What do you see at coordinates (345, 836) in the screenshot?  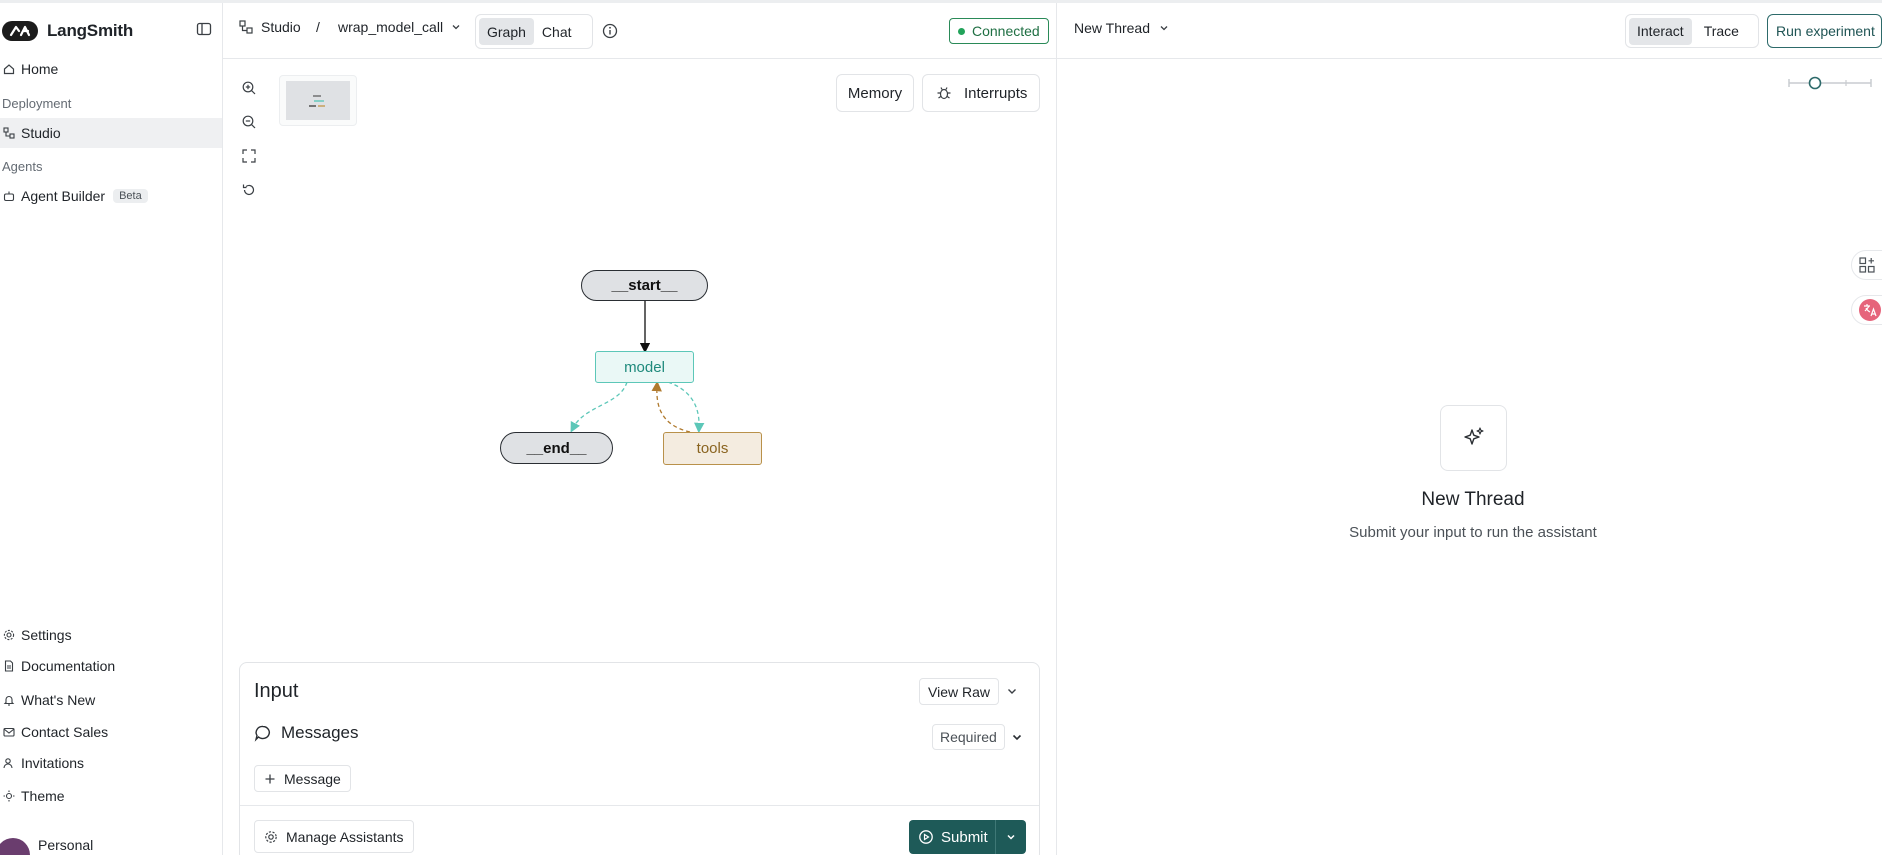 I see `manage-assistants-label: Manage Assistants` at bounding box center [345, 836].